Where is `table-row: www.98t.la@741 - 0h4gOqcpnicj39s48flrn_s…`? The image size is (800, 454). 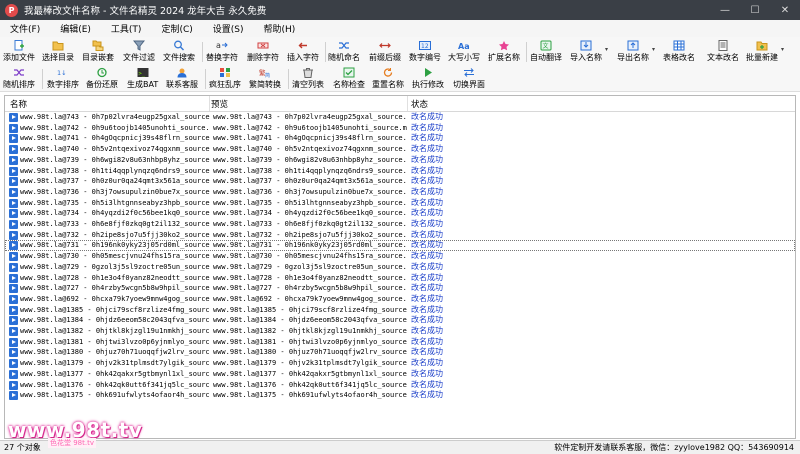 table-row: www.98t.la@741 - 0h4gOqcpnicj39s48flrn_s… is located at coordinates (400, 138).